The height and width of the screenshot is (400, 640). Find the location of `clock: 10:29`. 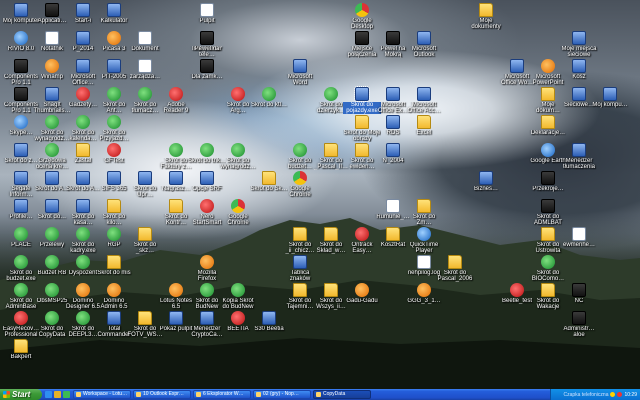

clock: 10:29 is located at coordinates (630, 395).